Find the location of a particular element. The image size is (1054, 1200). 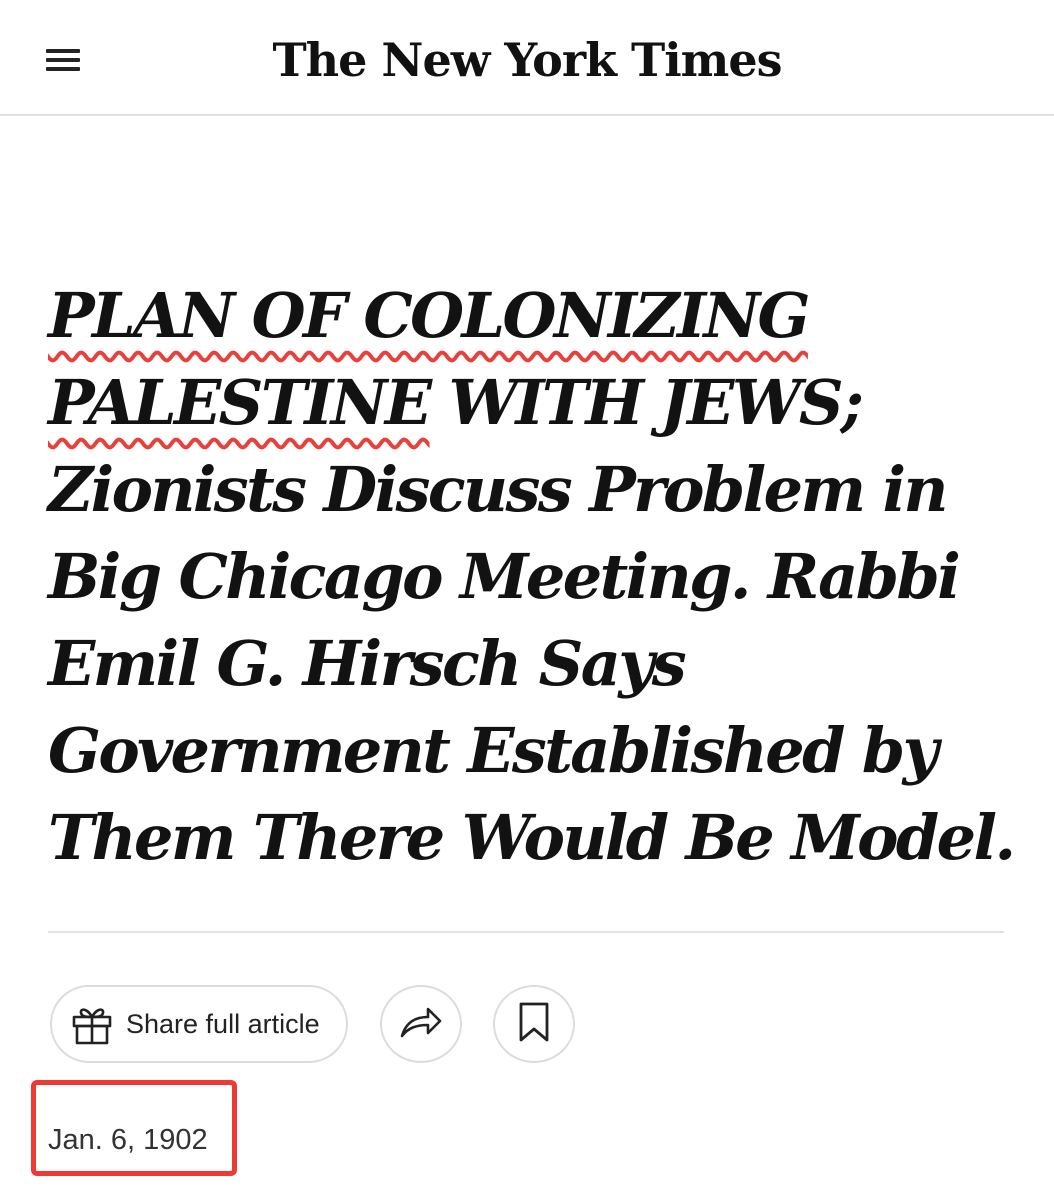

headline-annotated-phrase-1: PLAN OF COLONIZING is located at coordinates (429, 315).